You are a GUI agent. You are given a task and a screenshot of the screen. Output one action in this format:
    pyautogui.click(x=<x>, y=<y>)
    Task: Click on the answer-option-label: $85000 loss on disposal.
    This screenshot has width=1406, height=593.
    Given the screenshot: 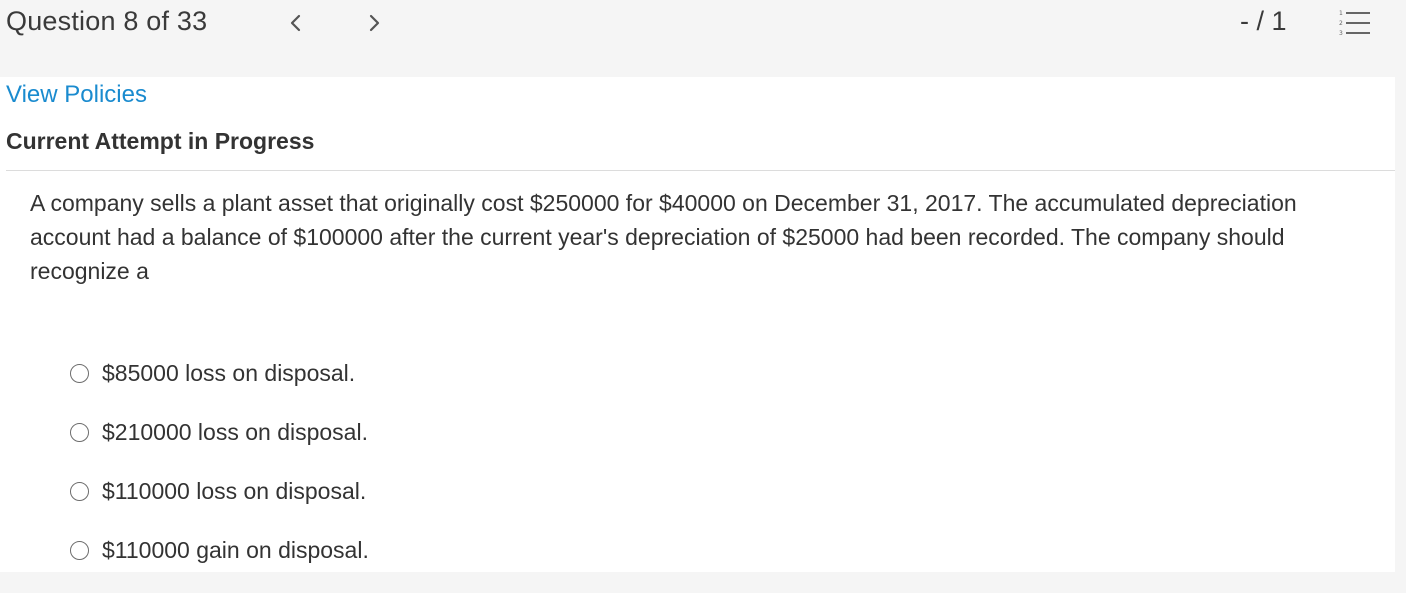 What is the action you would take?
    pyautogui.click(x=229, y=373)
    